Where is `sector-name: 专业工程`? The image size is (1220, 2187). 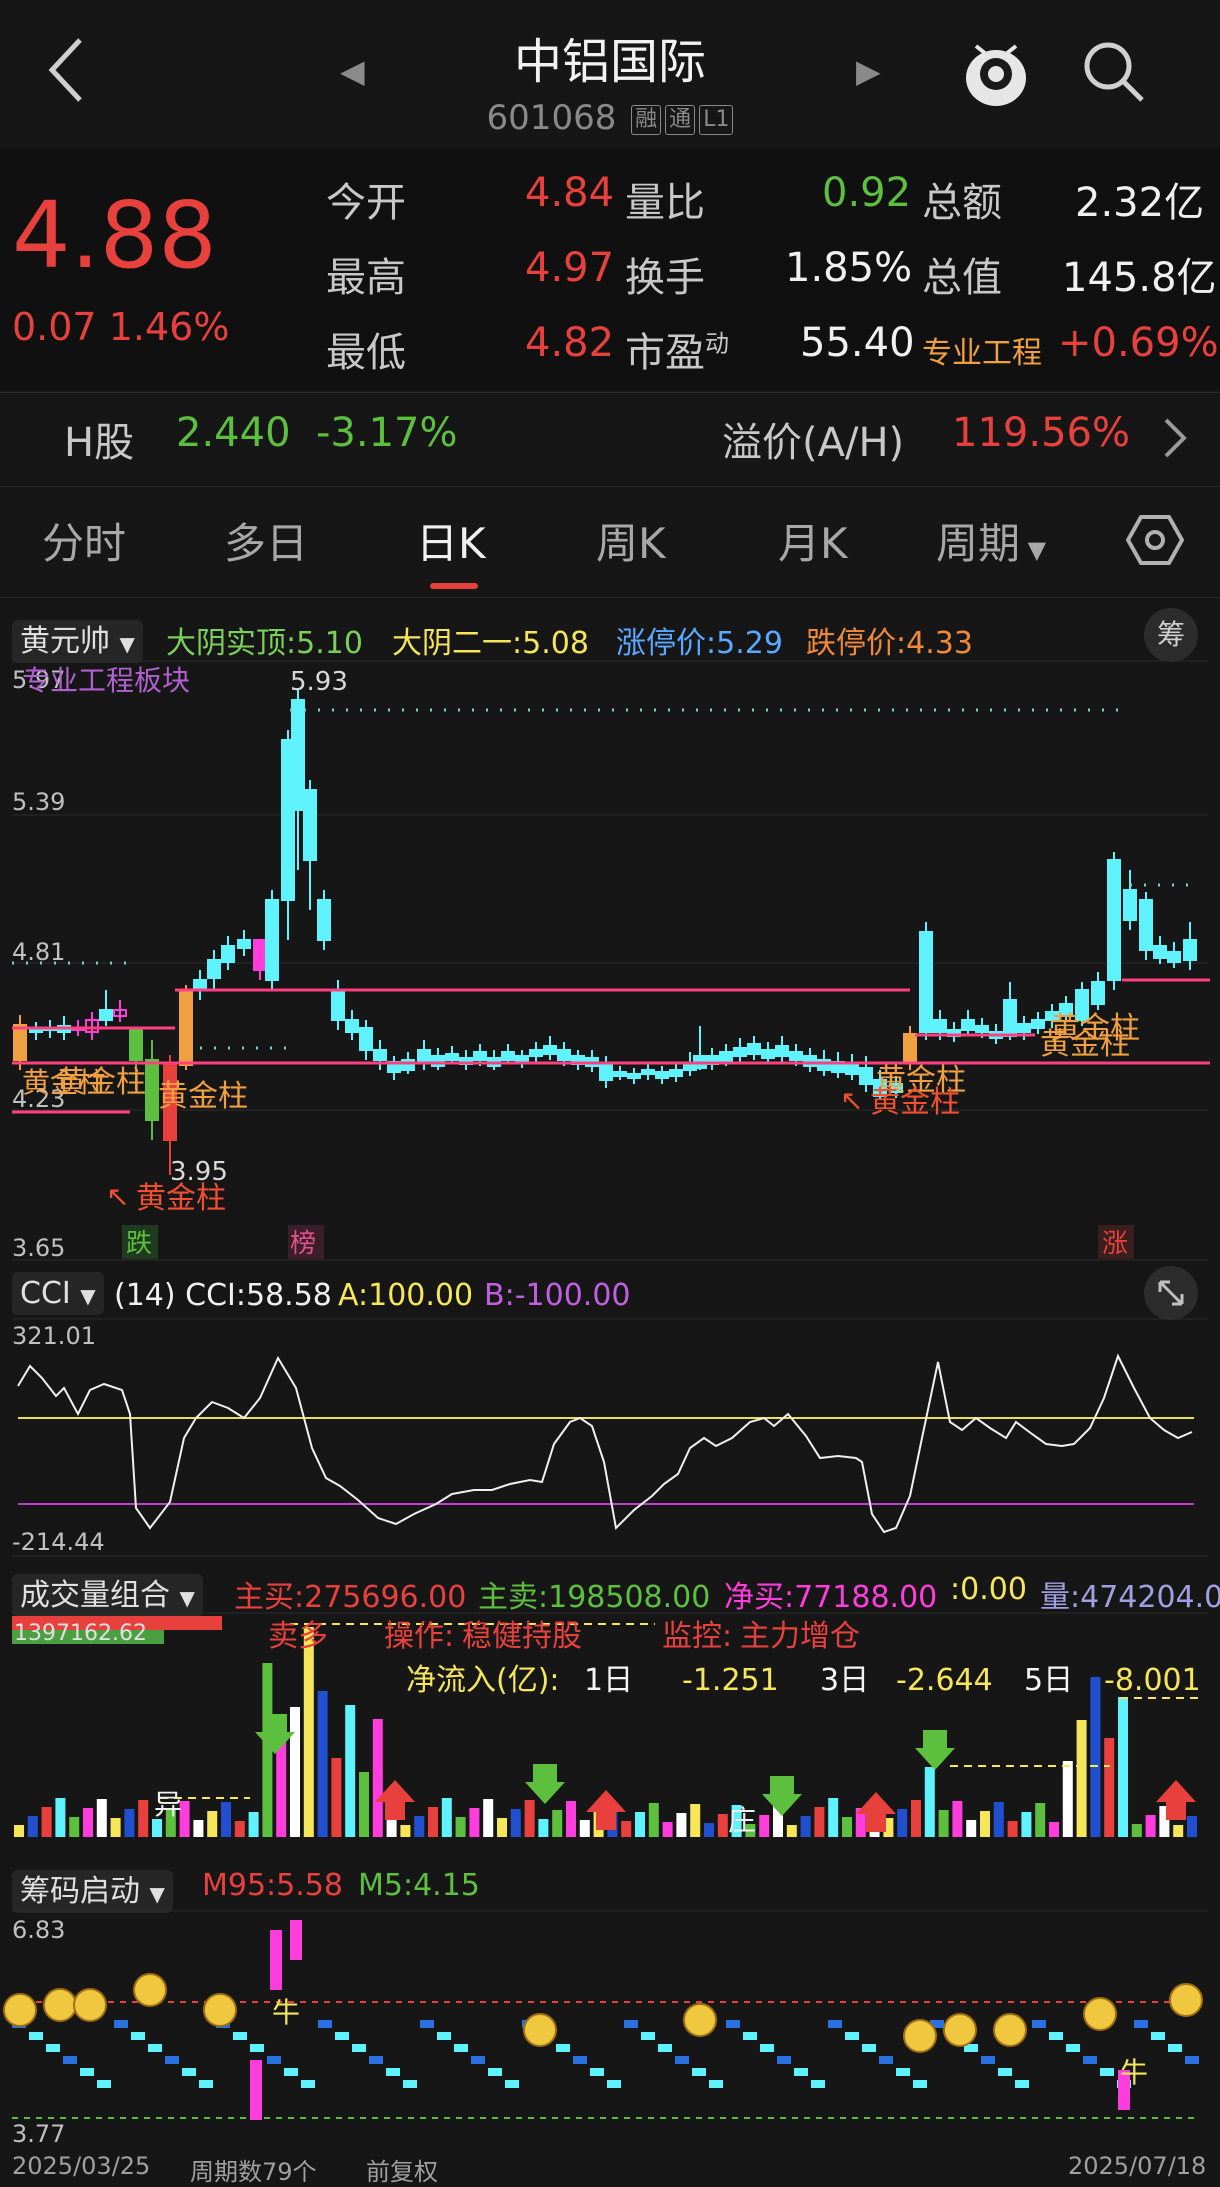 sector-name: 专业工程 is located at coordinates (982, 350).